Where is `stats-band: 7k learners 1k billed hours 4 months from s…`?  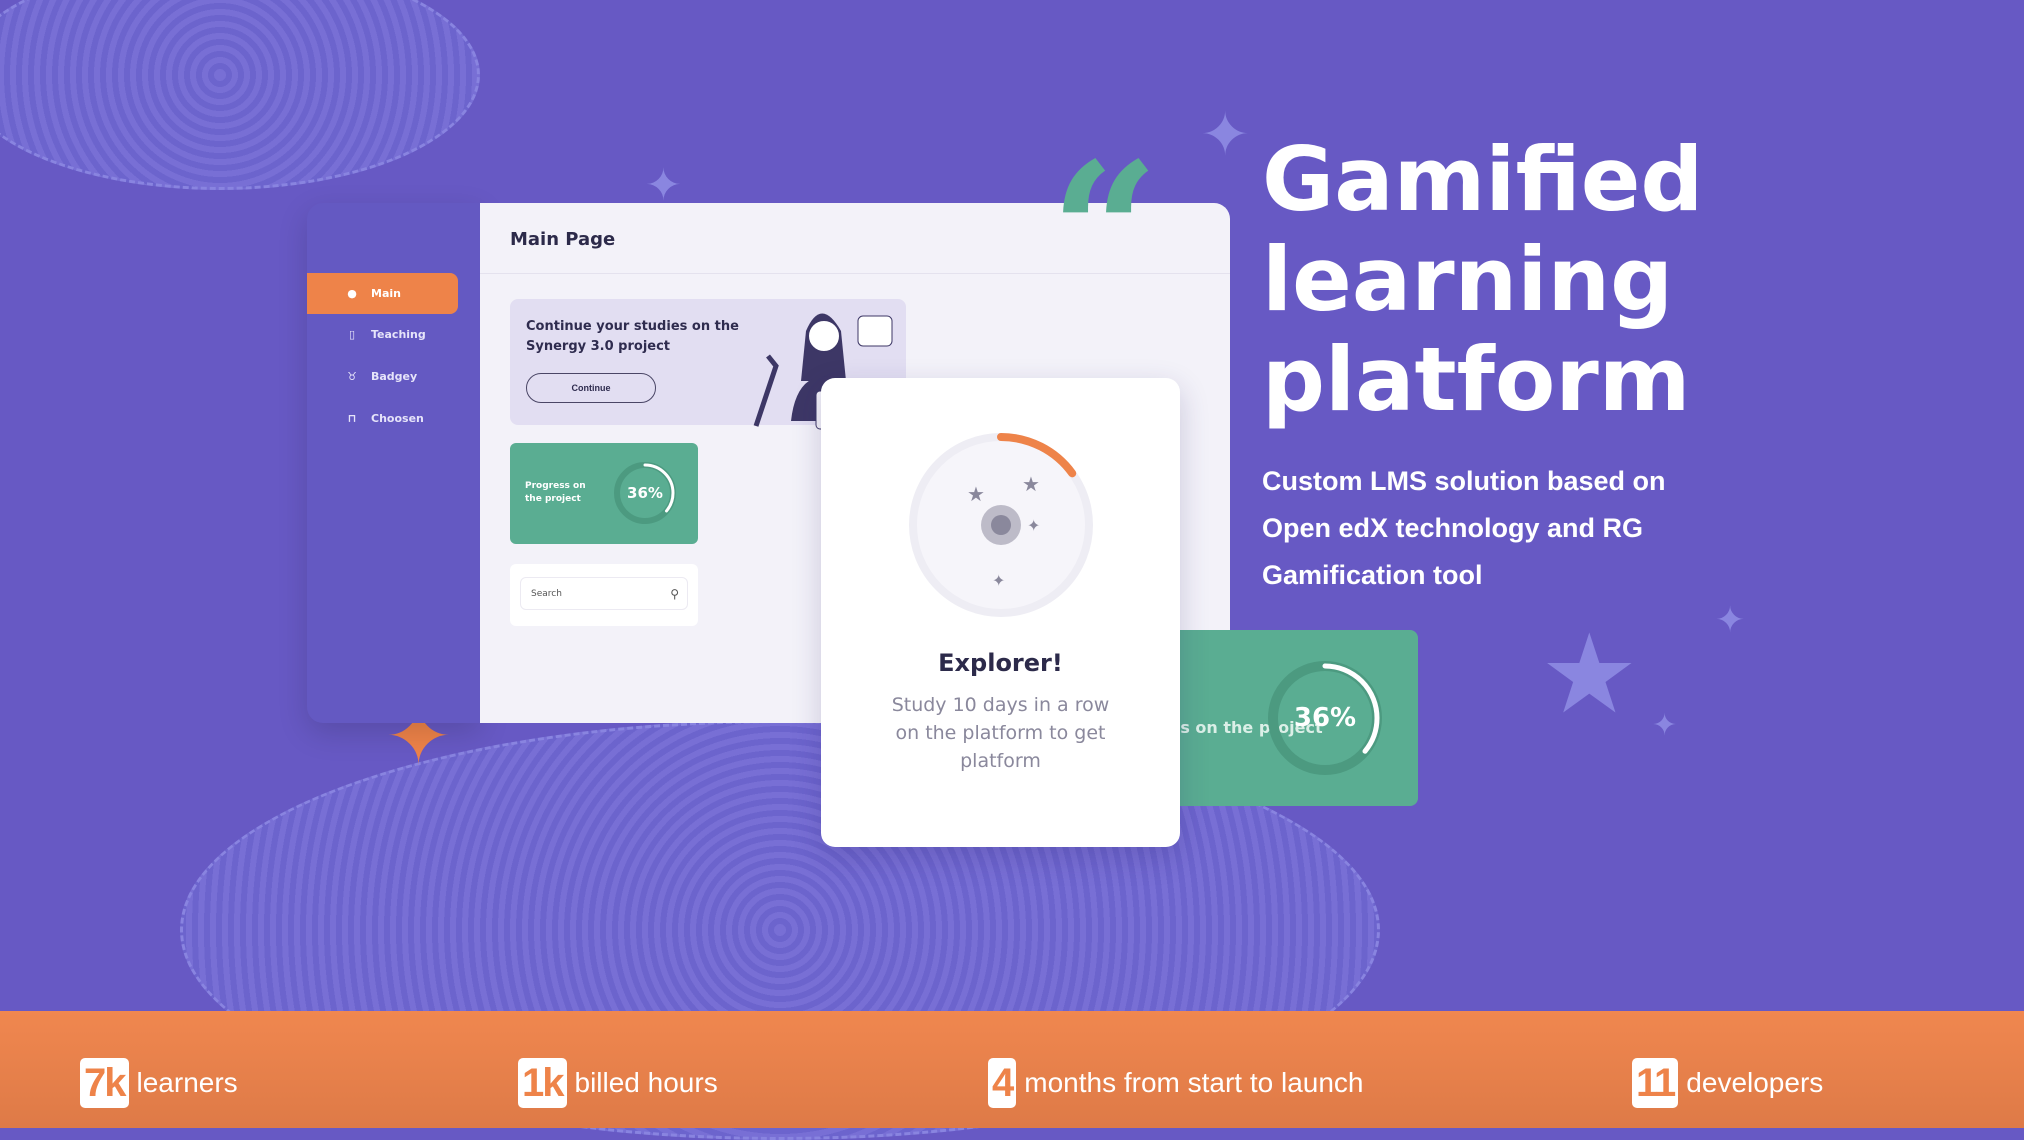 stats-band: 7k learners 1k billed hours 4 months from s… is located at coordinates (1012, 1069).